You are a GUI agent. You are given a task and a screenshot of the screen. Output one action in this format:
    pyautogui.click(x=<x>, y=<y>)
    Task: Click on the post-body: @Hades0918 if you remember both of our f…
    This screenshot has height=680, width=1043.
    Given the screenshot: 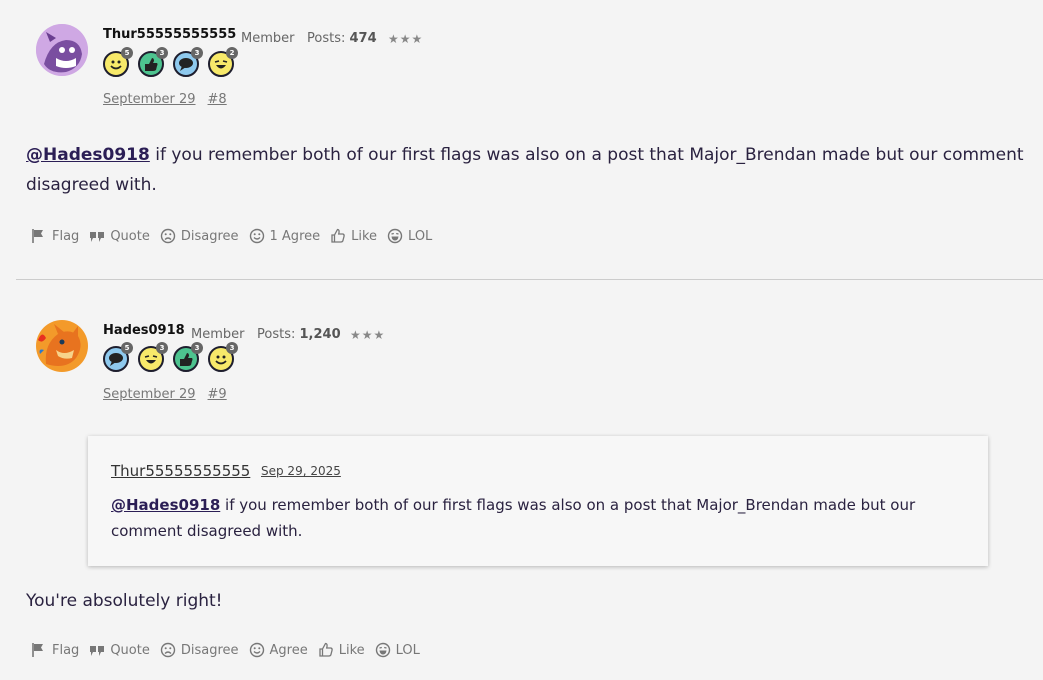 What is the action you would take?
    pyautogui.click(x=526, y=170)
    